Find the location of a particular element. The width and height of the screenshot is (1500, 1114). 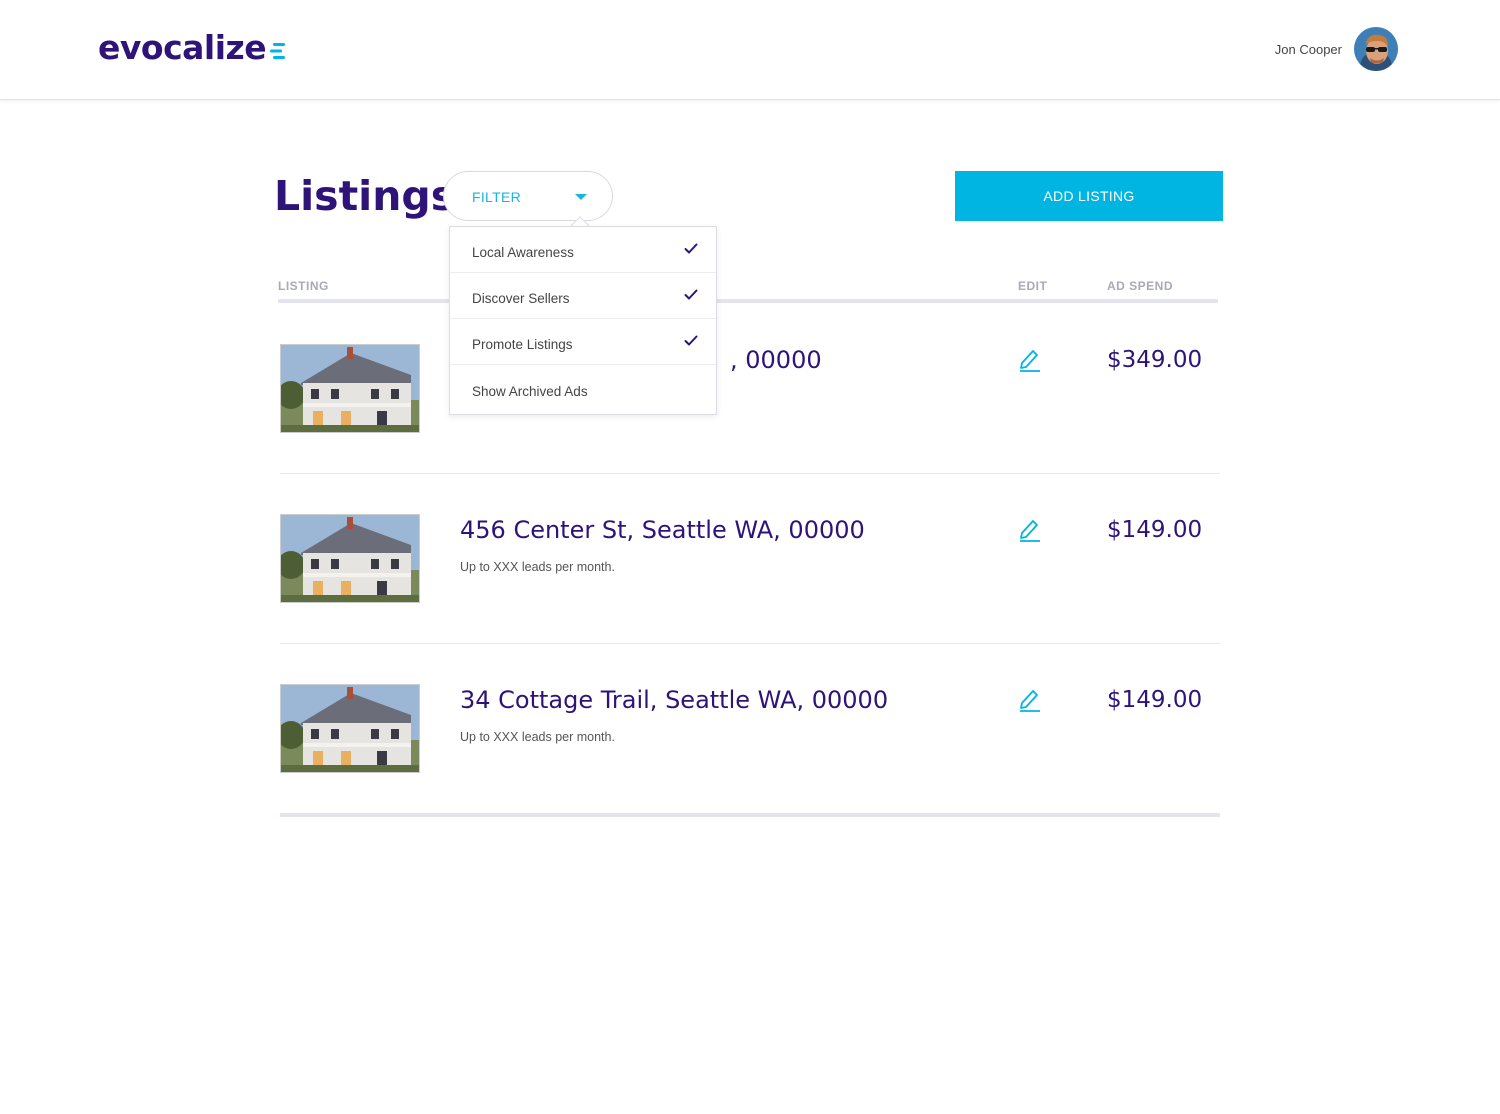

listing-address: 456 Center St, Seattle WA, 00000 is located at coordinates (662, 530).